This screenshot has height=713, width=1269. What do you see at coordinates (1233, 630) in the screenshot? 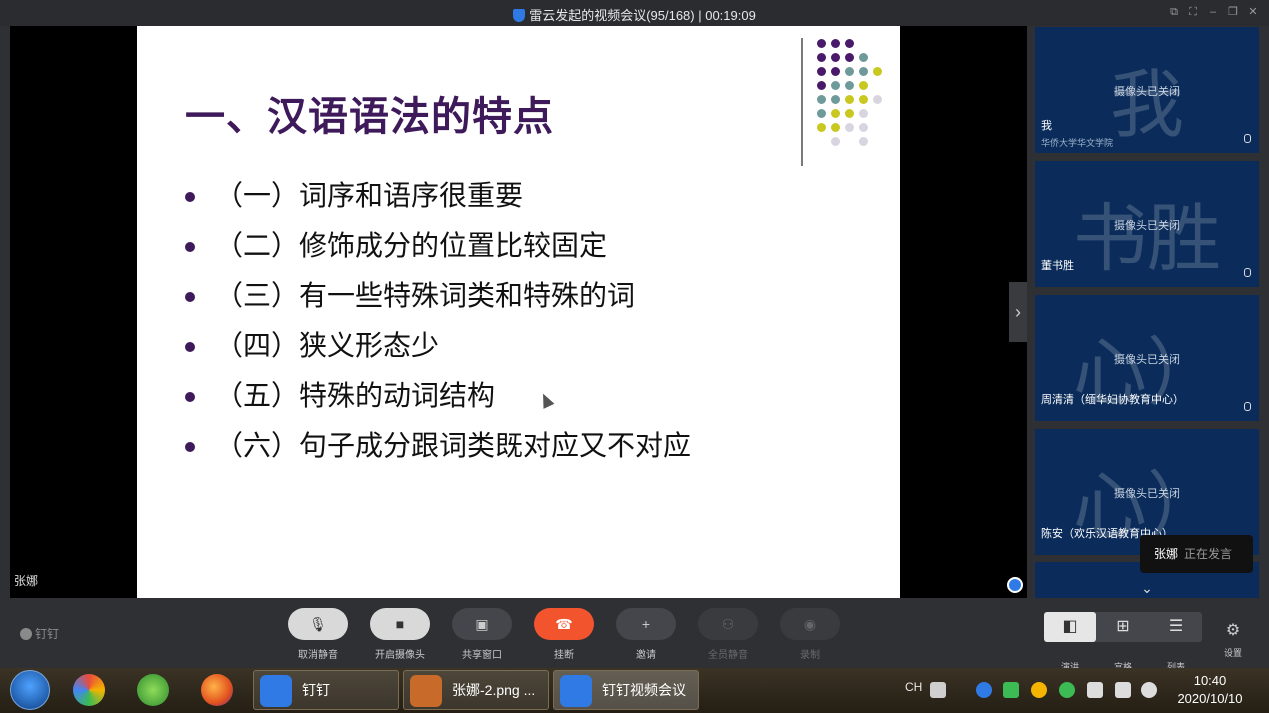
I see `gear-icon: ⚙` at bounding box center [1233, 630].